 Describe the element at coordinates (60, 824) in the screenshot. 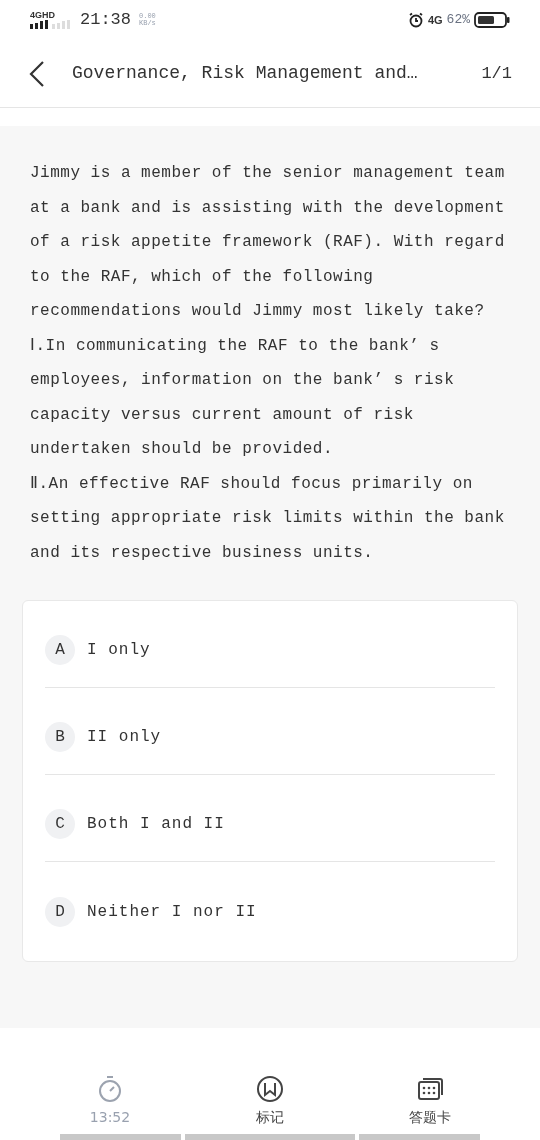

I see `option-letter: C` at that location.